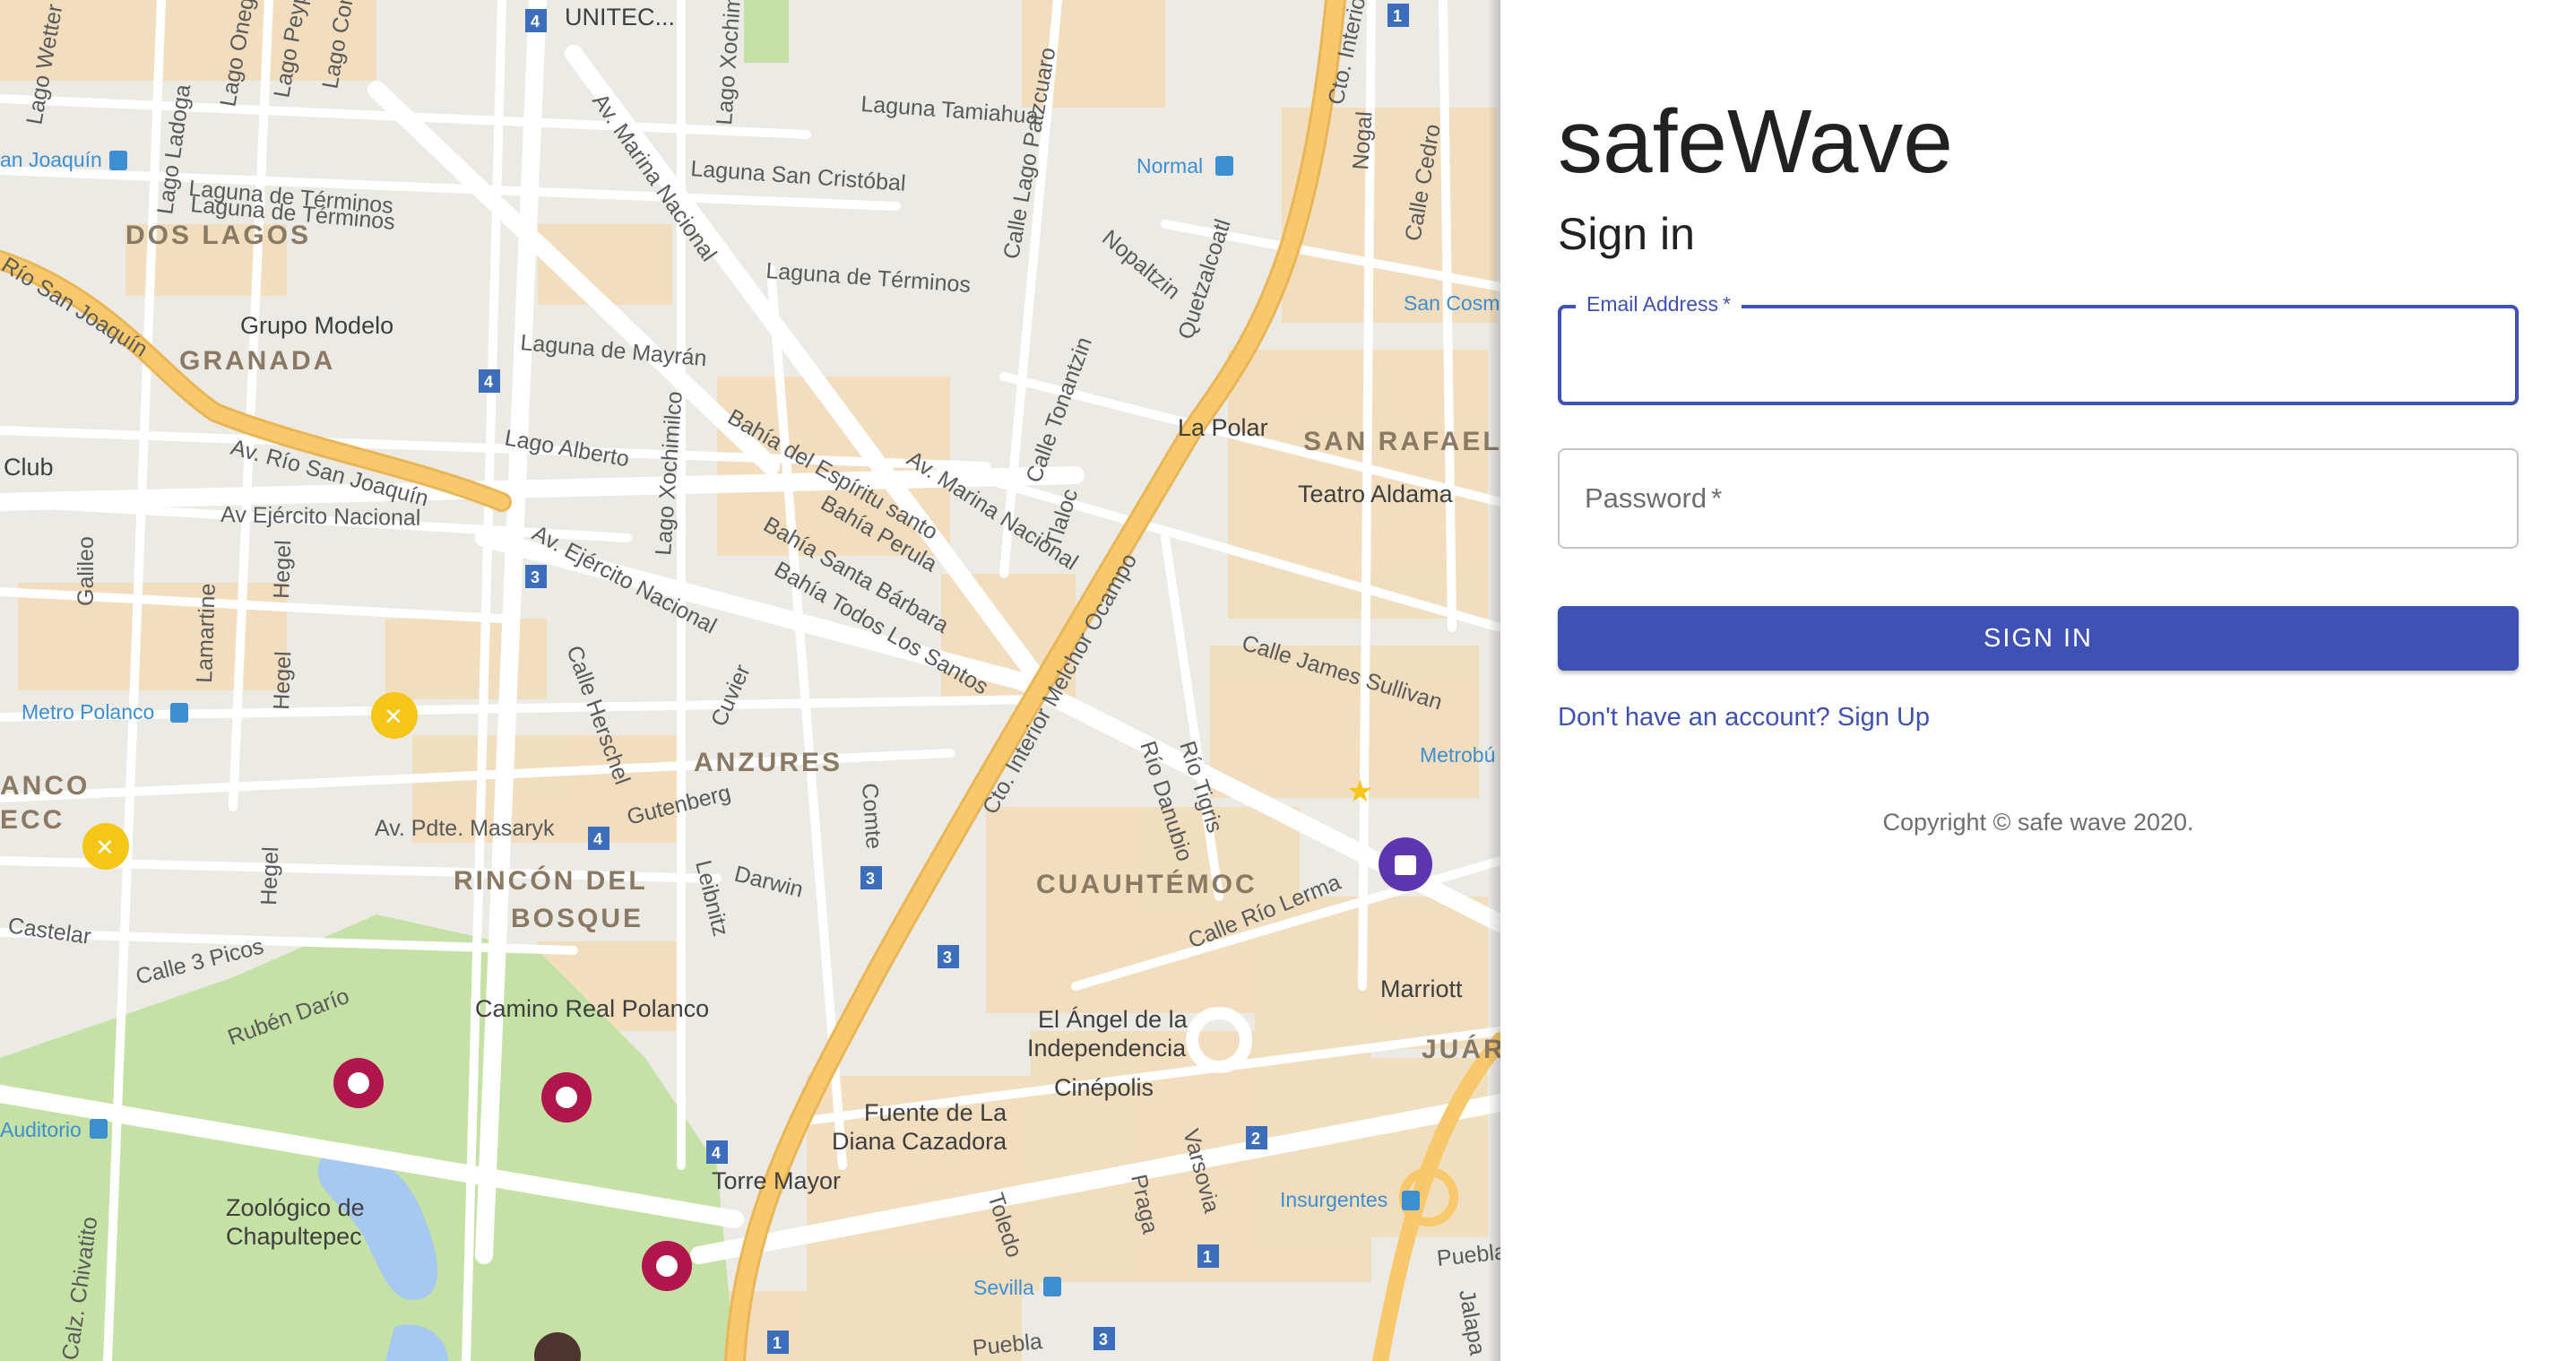 Image resolution: width=2576 pixels, height=1361 pixels. I want to click on poi-label: Independencia, so click(1107, 1048).